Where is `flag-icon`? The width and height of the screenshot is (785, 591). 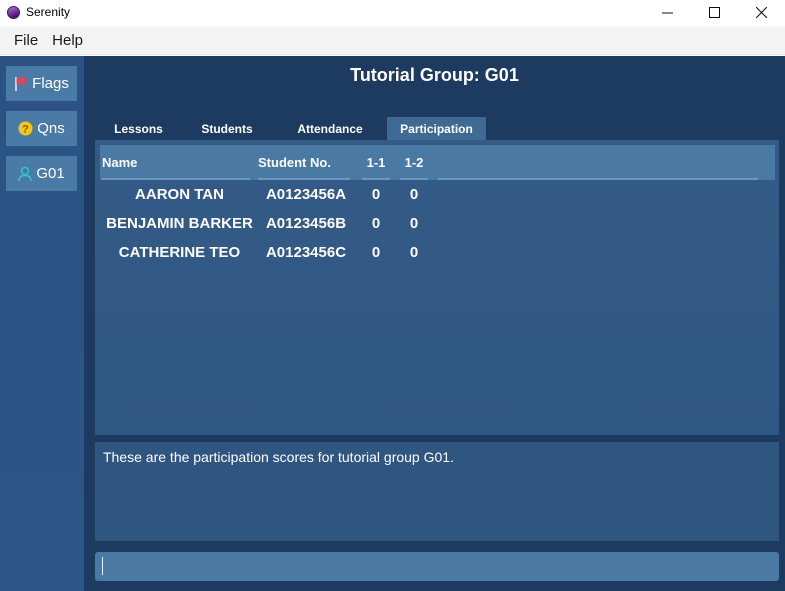 flag-icon is located at coordinates (21, 84).